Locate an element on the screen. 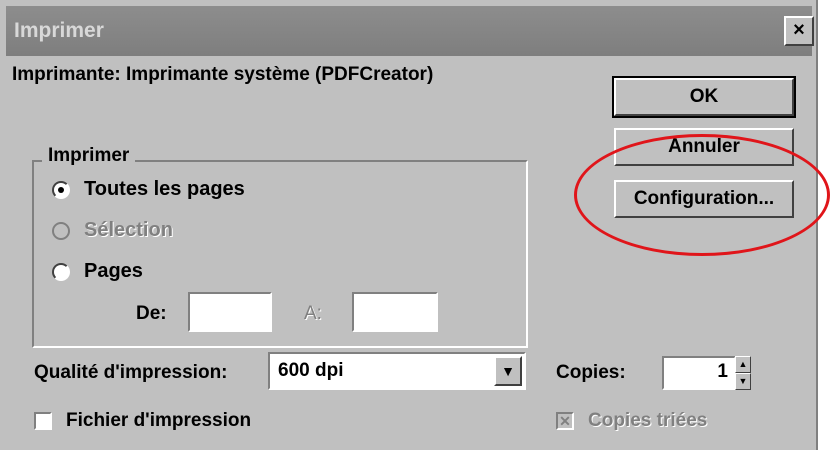  highlight-annotation is located at coordinates (702, 195).